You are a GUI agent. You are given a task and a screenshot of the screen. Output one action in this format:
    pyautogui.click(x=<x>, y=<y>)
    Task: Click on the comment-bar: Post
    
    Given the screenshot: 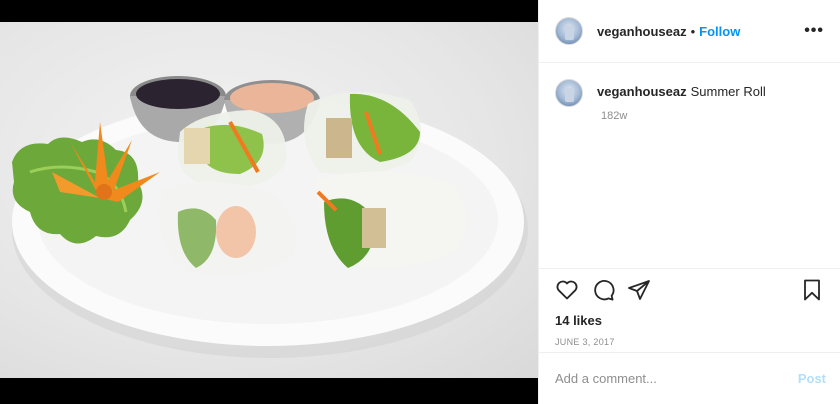 What is the action you would take?
    pyautogui.click(x=689, y=378)
    